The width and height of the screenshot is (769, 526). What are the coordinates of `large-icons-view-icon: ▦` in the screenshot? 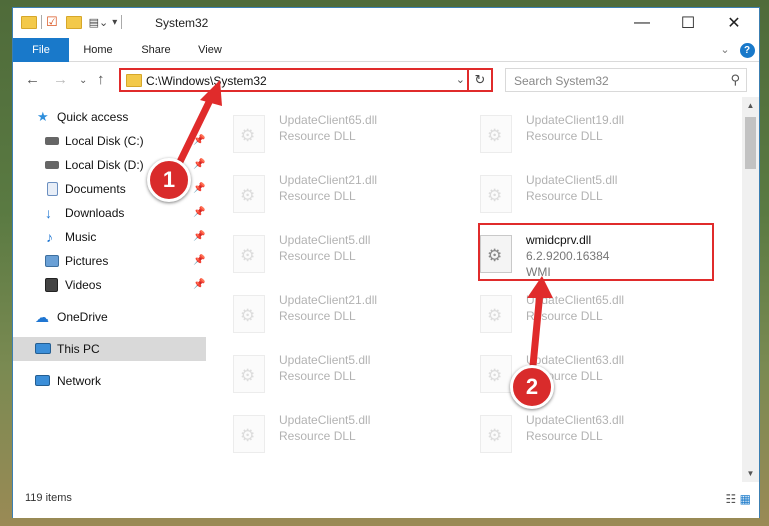 It's located at (745, 499).